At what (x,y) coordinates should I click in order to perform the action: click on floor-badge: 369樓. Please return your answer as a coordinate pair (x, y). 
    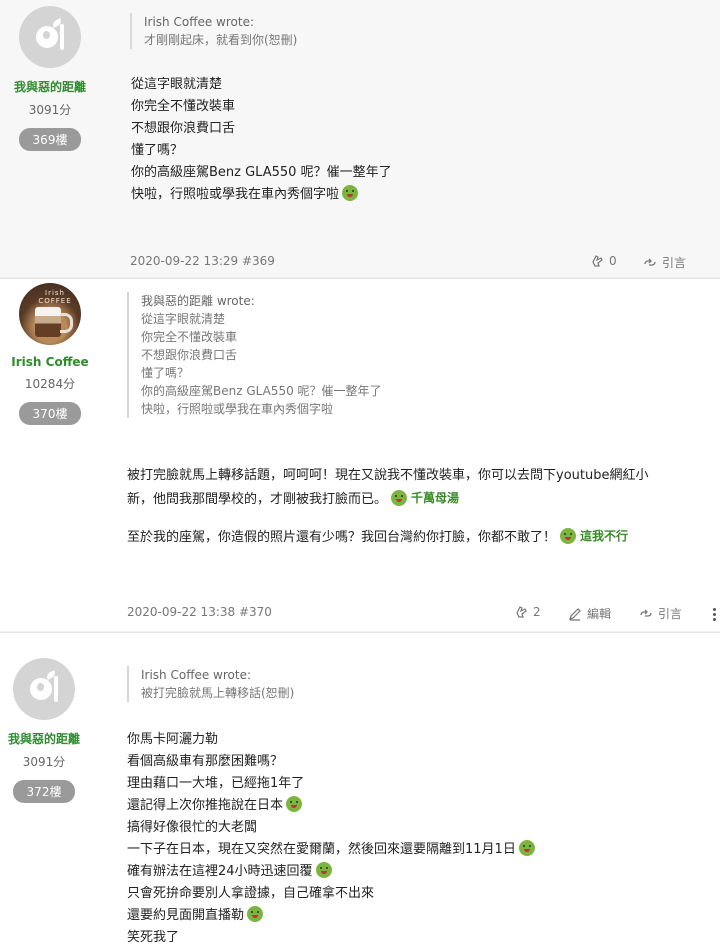
    Looking at the image, I should click on (50, 139).